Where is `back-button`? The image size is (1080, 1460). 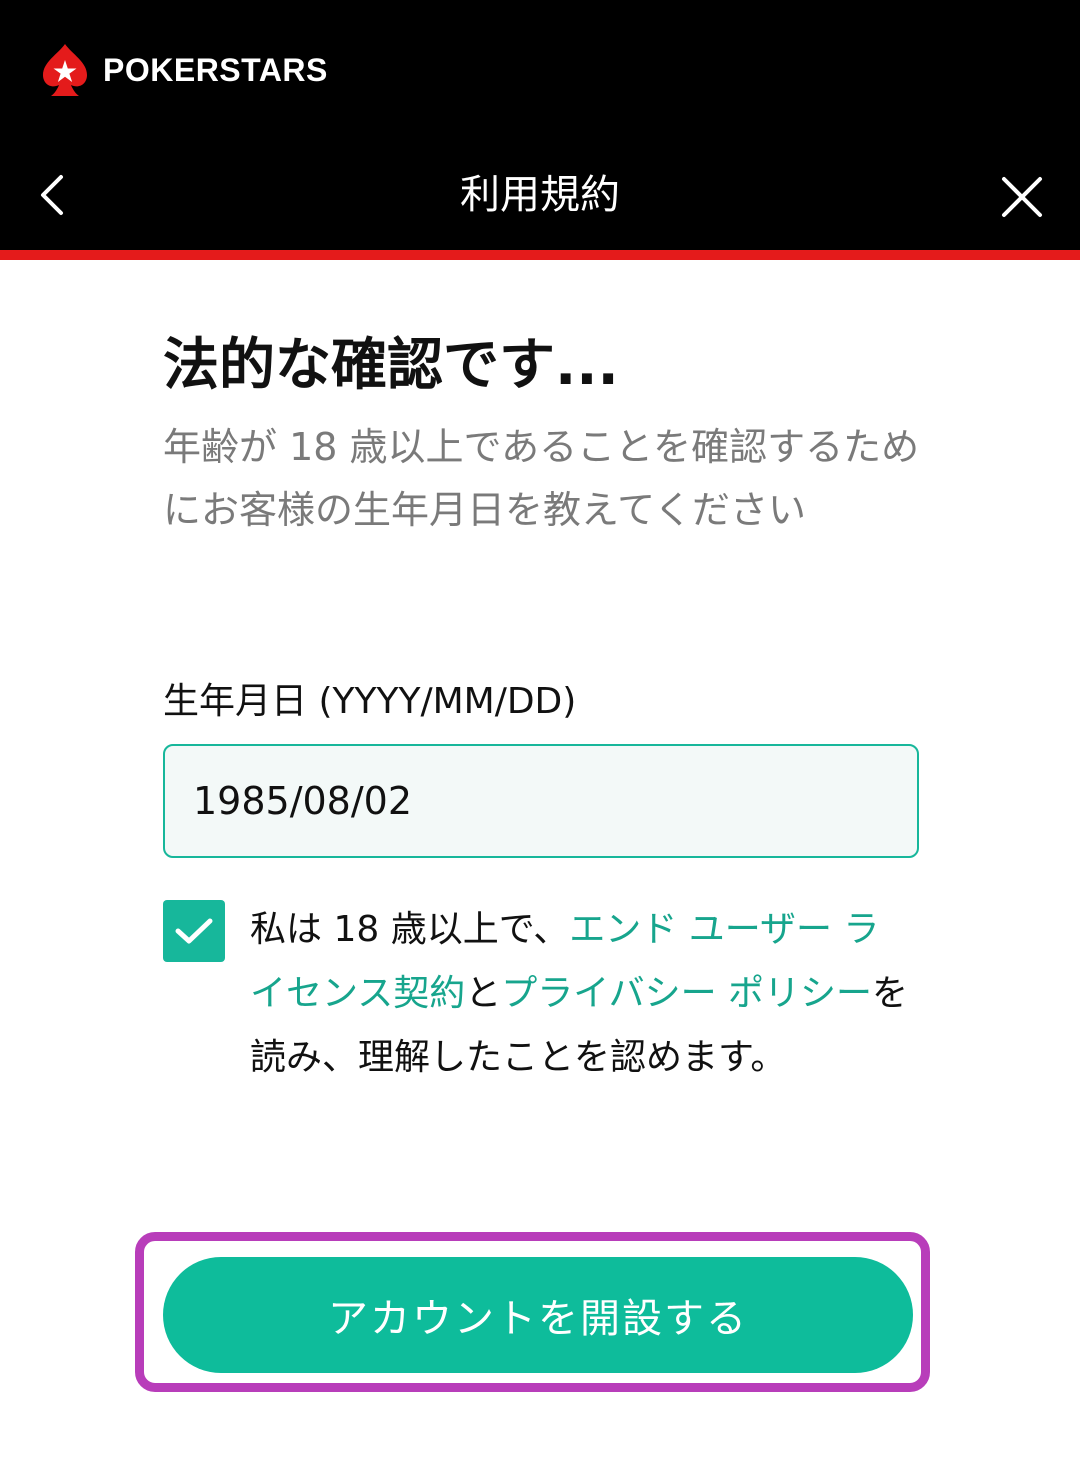 back-button is located at coordinates (52, 195).